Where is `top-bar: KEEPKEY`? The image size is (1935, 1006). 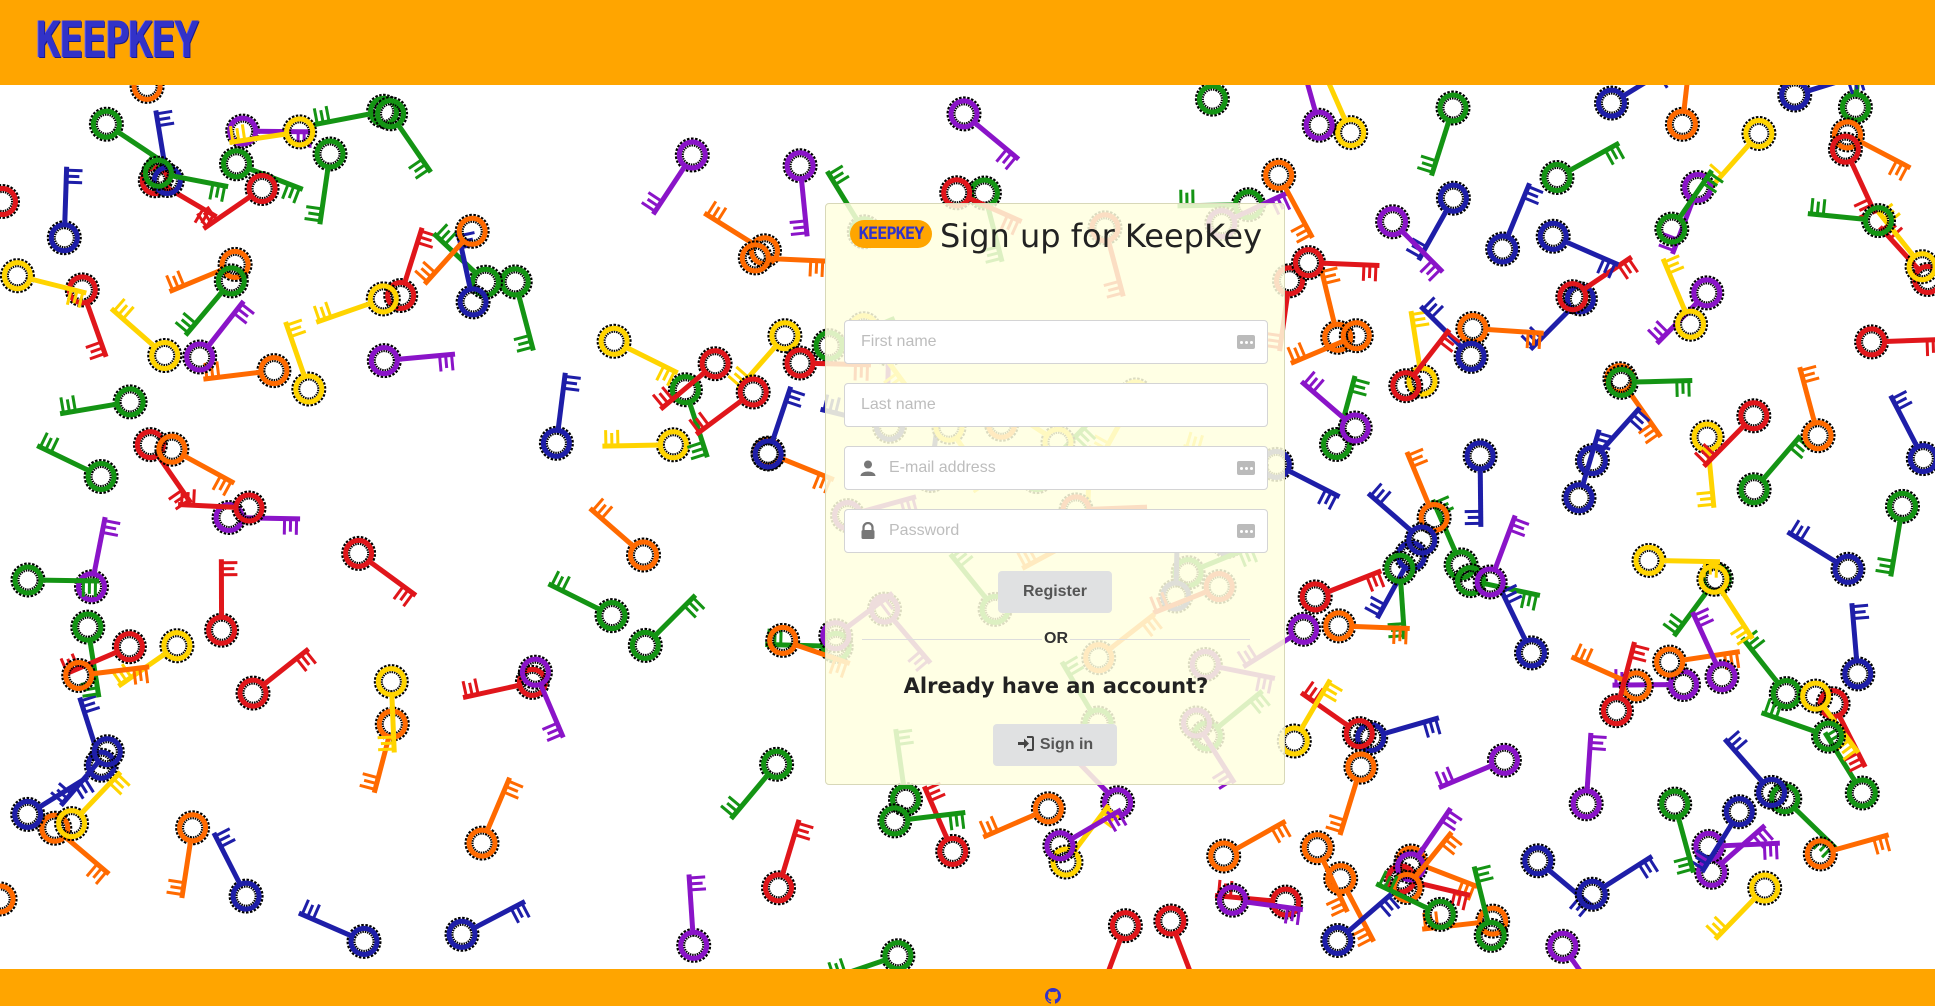
top-bar: KEEPKEY is located at coordinates (967, 42).